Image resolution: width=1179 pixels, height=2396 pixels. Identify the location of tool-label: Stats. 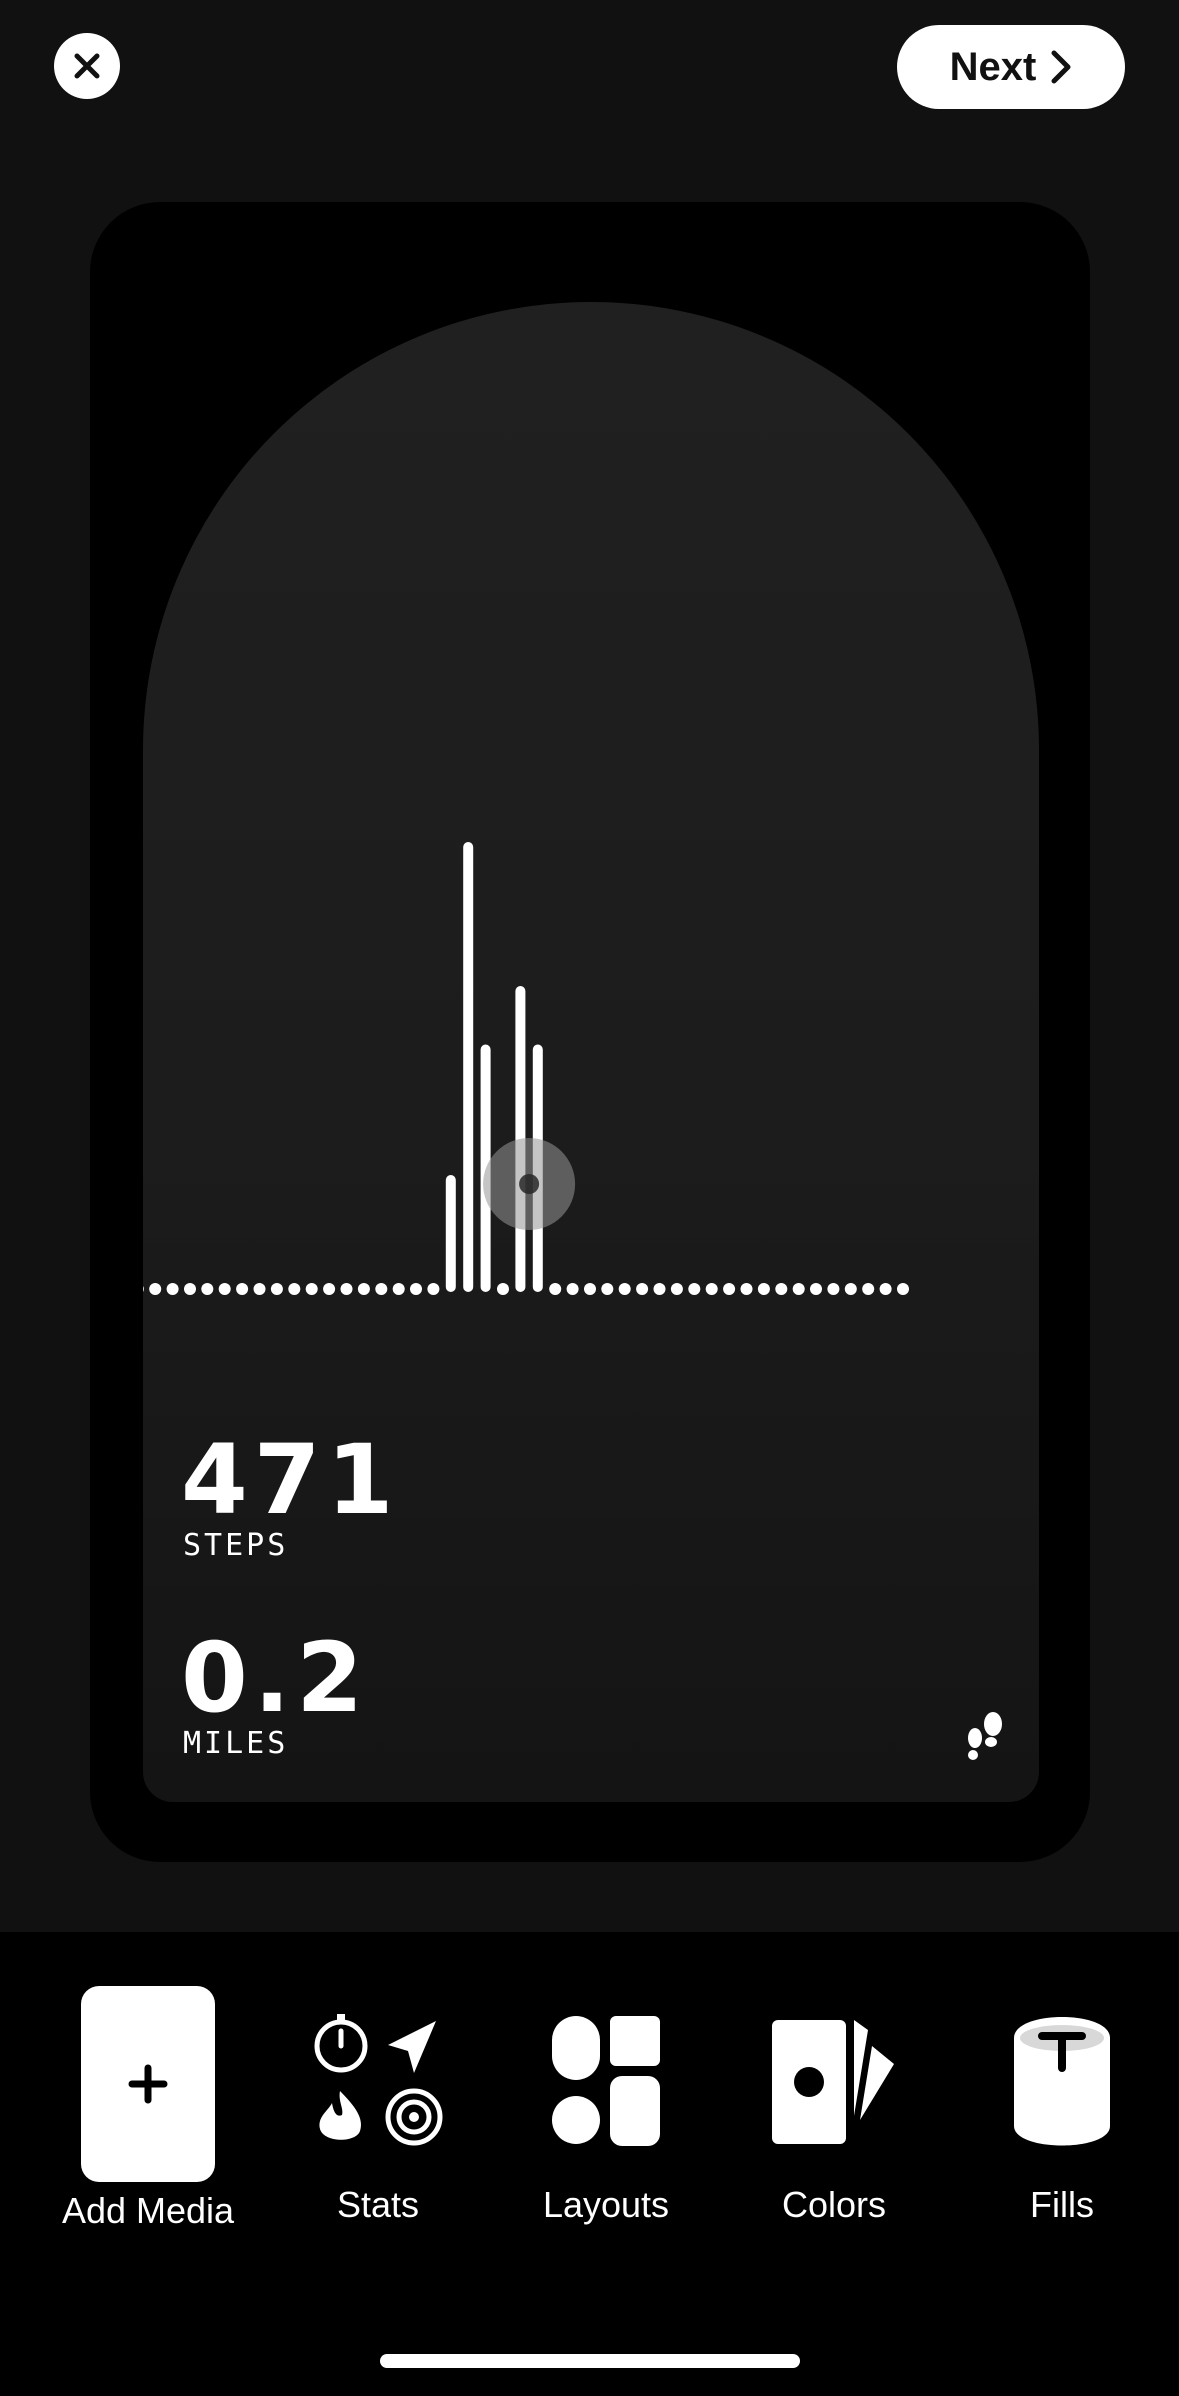
(378, 2204).